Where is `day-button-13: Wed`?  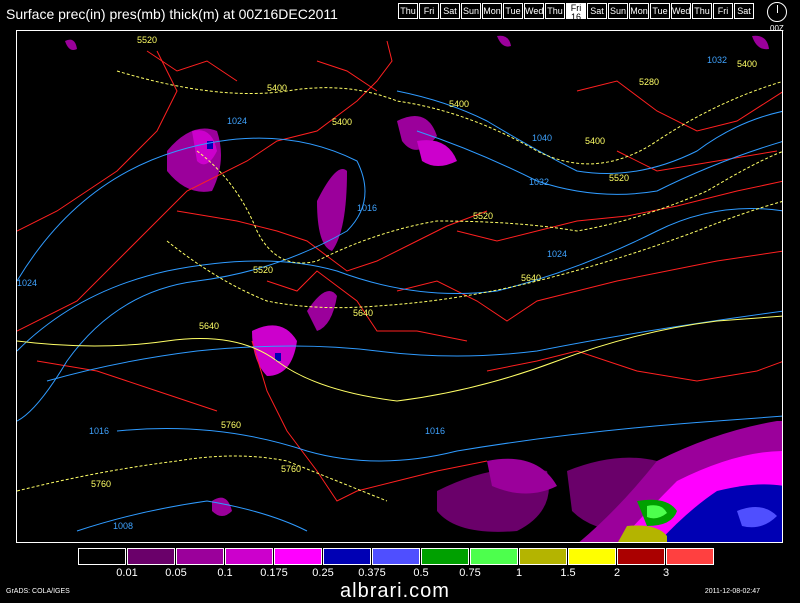 day-button-13: Wed is located at coordinates (681, 11).